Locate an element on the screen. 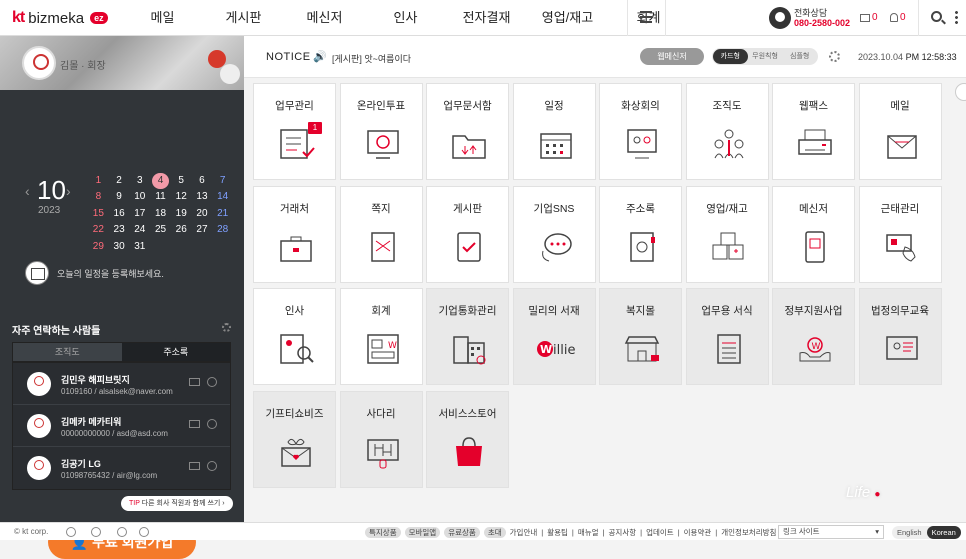 This screenshot has width=966, height=559. footer-link: 가입안내 is located at coordinates (524, 532).